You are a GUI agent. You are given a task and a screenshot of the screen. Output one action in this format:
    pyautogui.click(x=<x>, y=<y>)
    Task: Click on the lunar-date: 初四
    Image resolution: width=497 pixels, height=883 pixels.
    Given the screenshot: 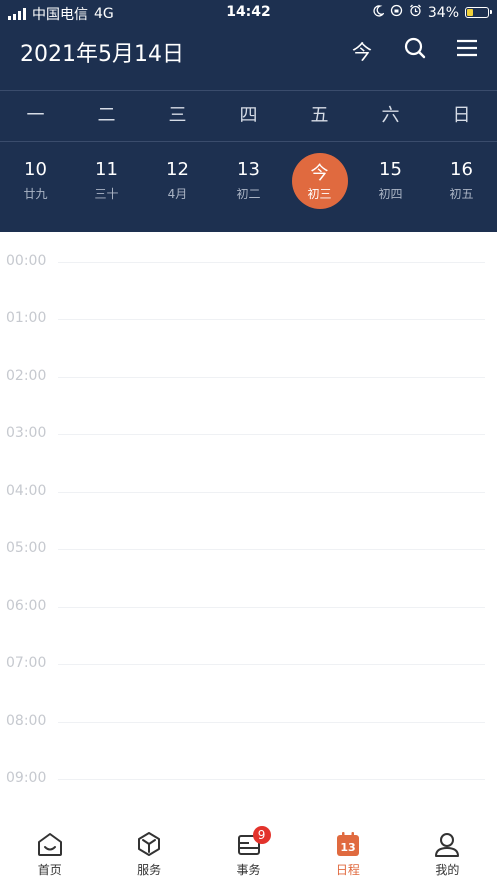 What is the action you would take?
    pyautogui.click(x=390, y=194)
    